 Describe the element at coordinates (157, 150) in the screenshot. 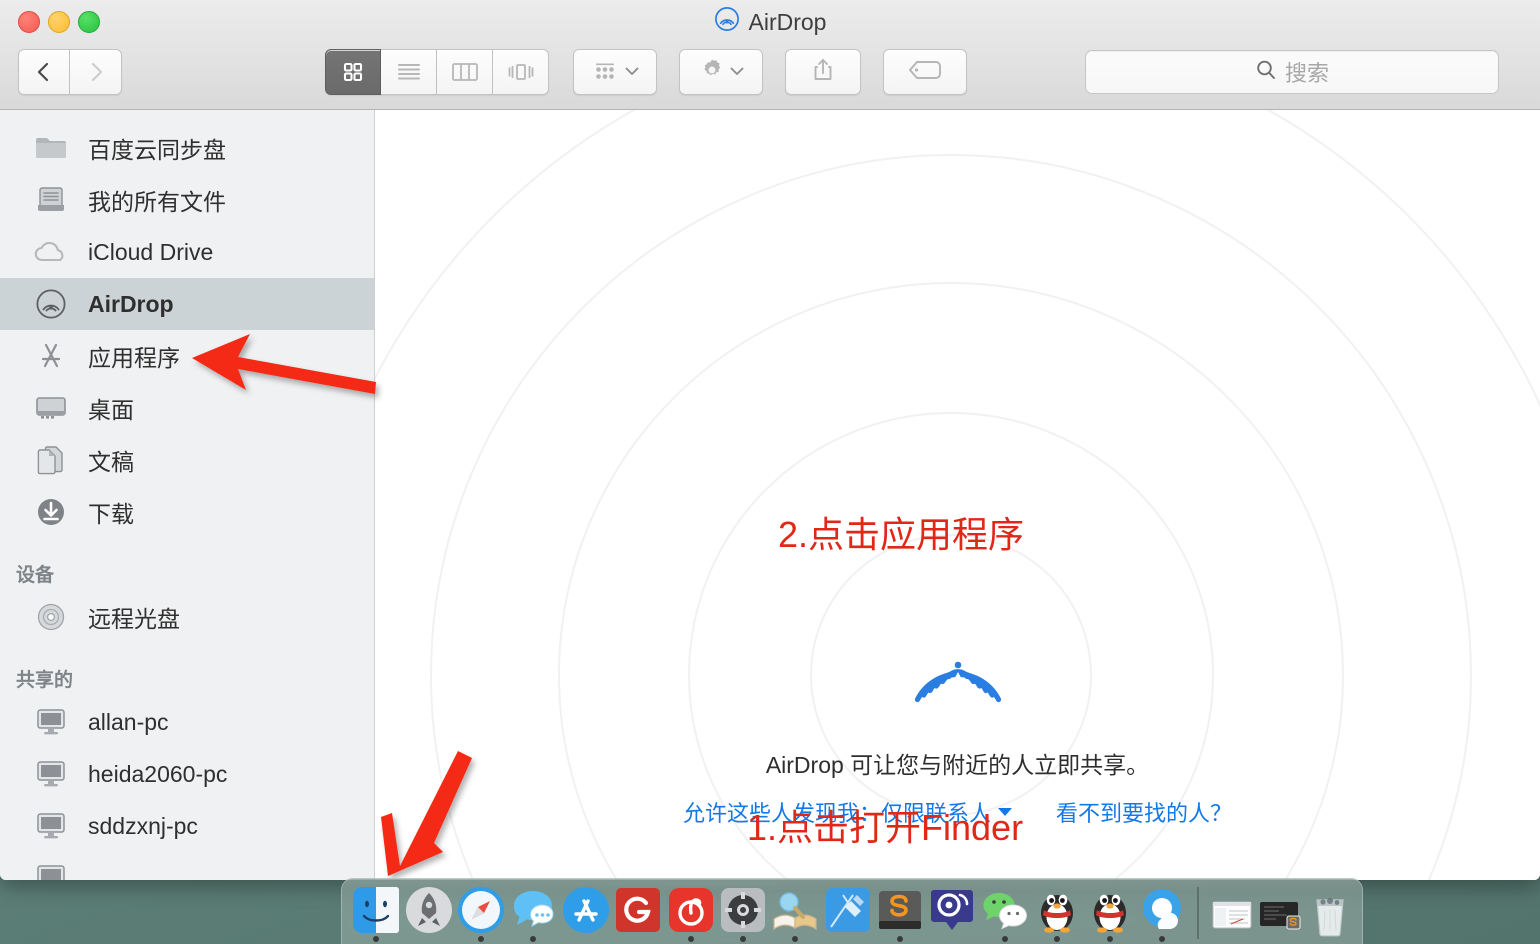

I see `sidebar-item-label: 百度云同步盘` at that location.